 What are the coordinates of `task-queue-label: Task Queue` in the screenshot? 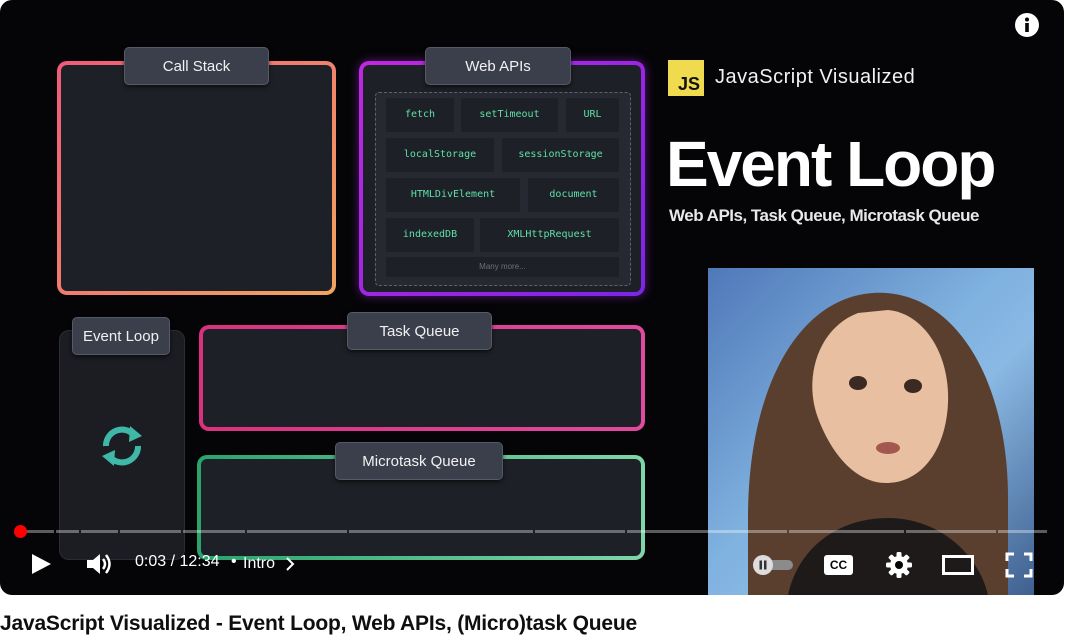 It's located at (419, 331).